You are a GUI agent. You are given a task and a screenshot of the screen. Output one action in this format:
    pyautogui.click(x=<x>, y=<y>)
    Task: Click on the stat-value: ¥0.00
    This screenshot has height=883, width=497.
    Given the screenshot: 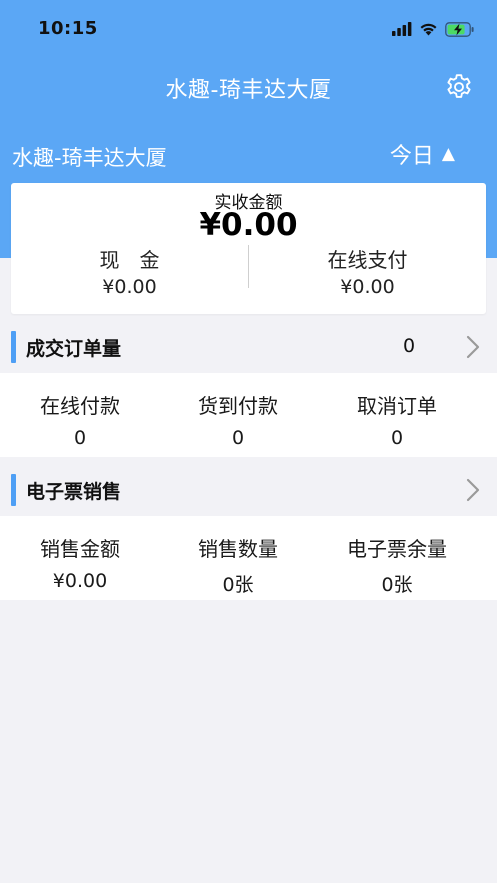 What is the action you would take?
    pyautogui.click(x=80, y=581)
    